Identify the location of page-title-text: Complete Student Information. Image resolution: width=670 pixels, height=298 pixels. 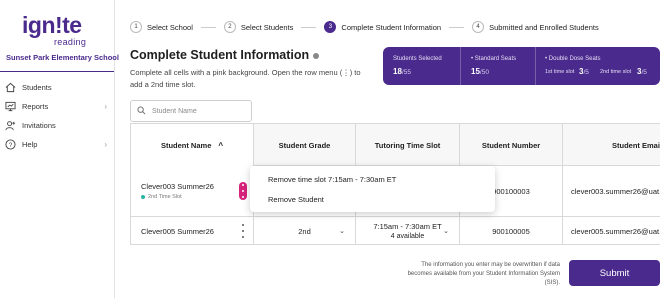
(220, 55).